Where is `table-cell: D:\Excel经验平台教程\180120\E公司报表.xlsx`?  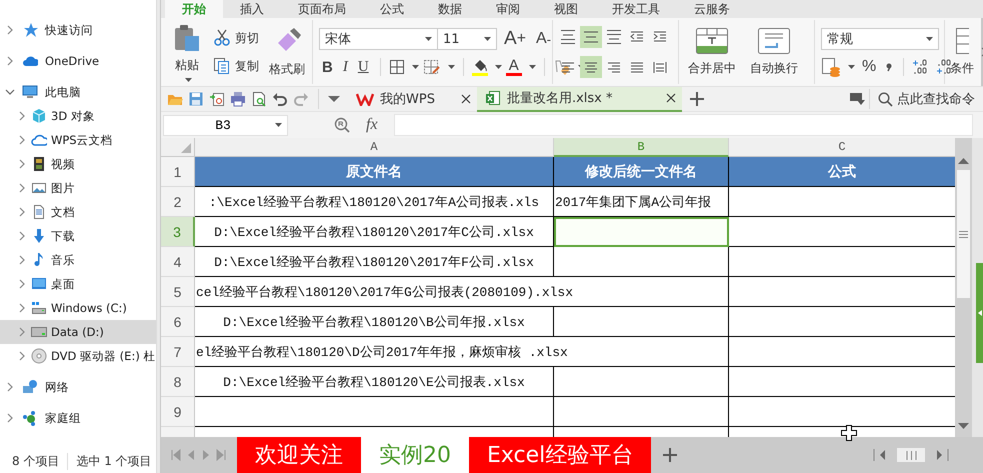
table-cell: D:\Excel经验平台教程\180120\E公司报表.xlsx is located at coordinates (374, 382).